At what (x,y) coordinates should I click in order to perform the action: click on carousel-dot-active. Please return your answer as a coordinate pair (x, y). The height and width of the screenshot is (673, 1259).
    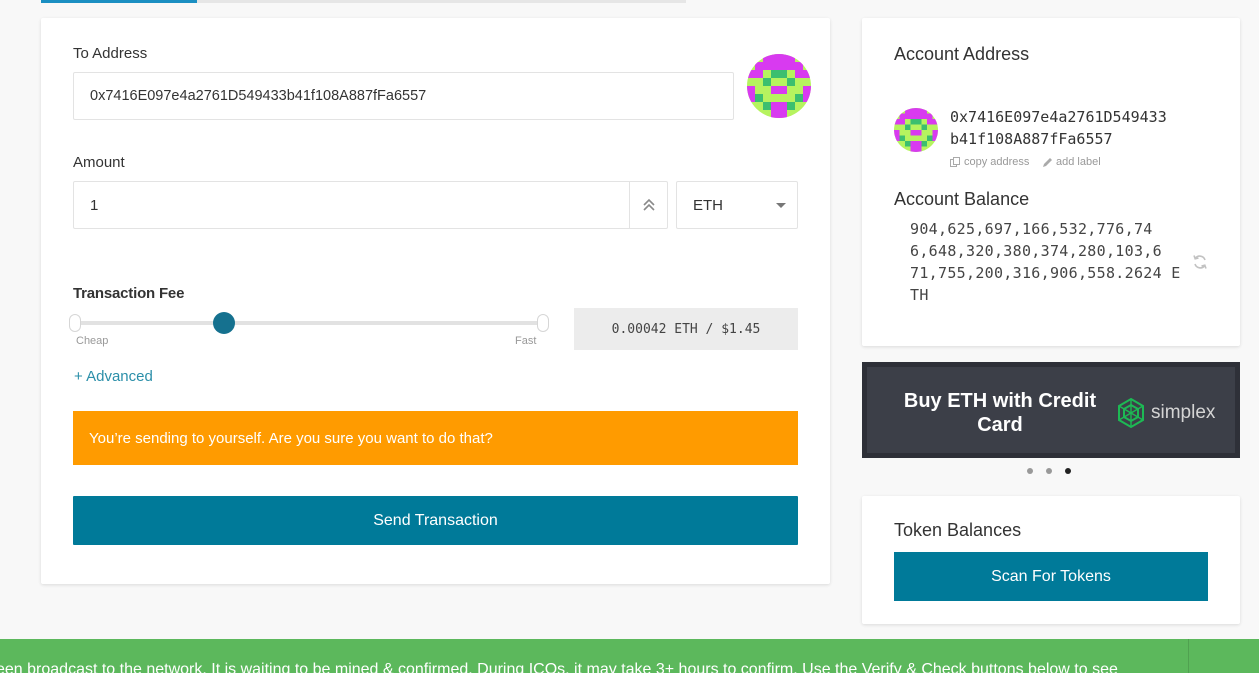
    Looking at the image, I should click on (1068, 471).